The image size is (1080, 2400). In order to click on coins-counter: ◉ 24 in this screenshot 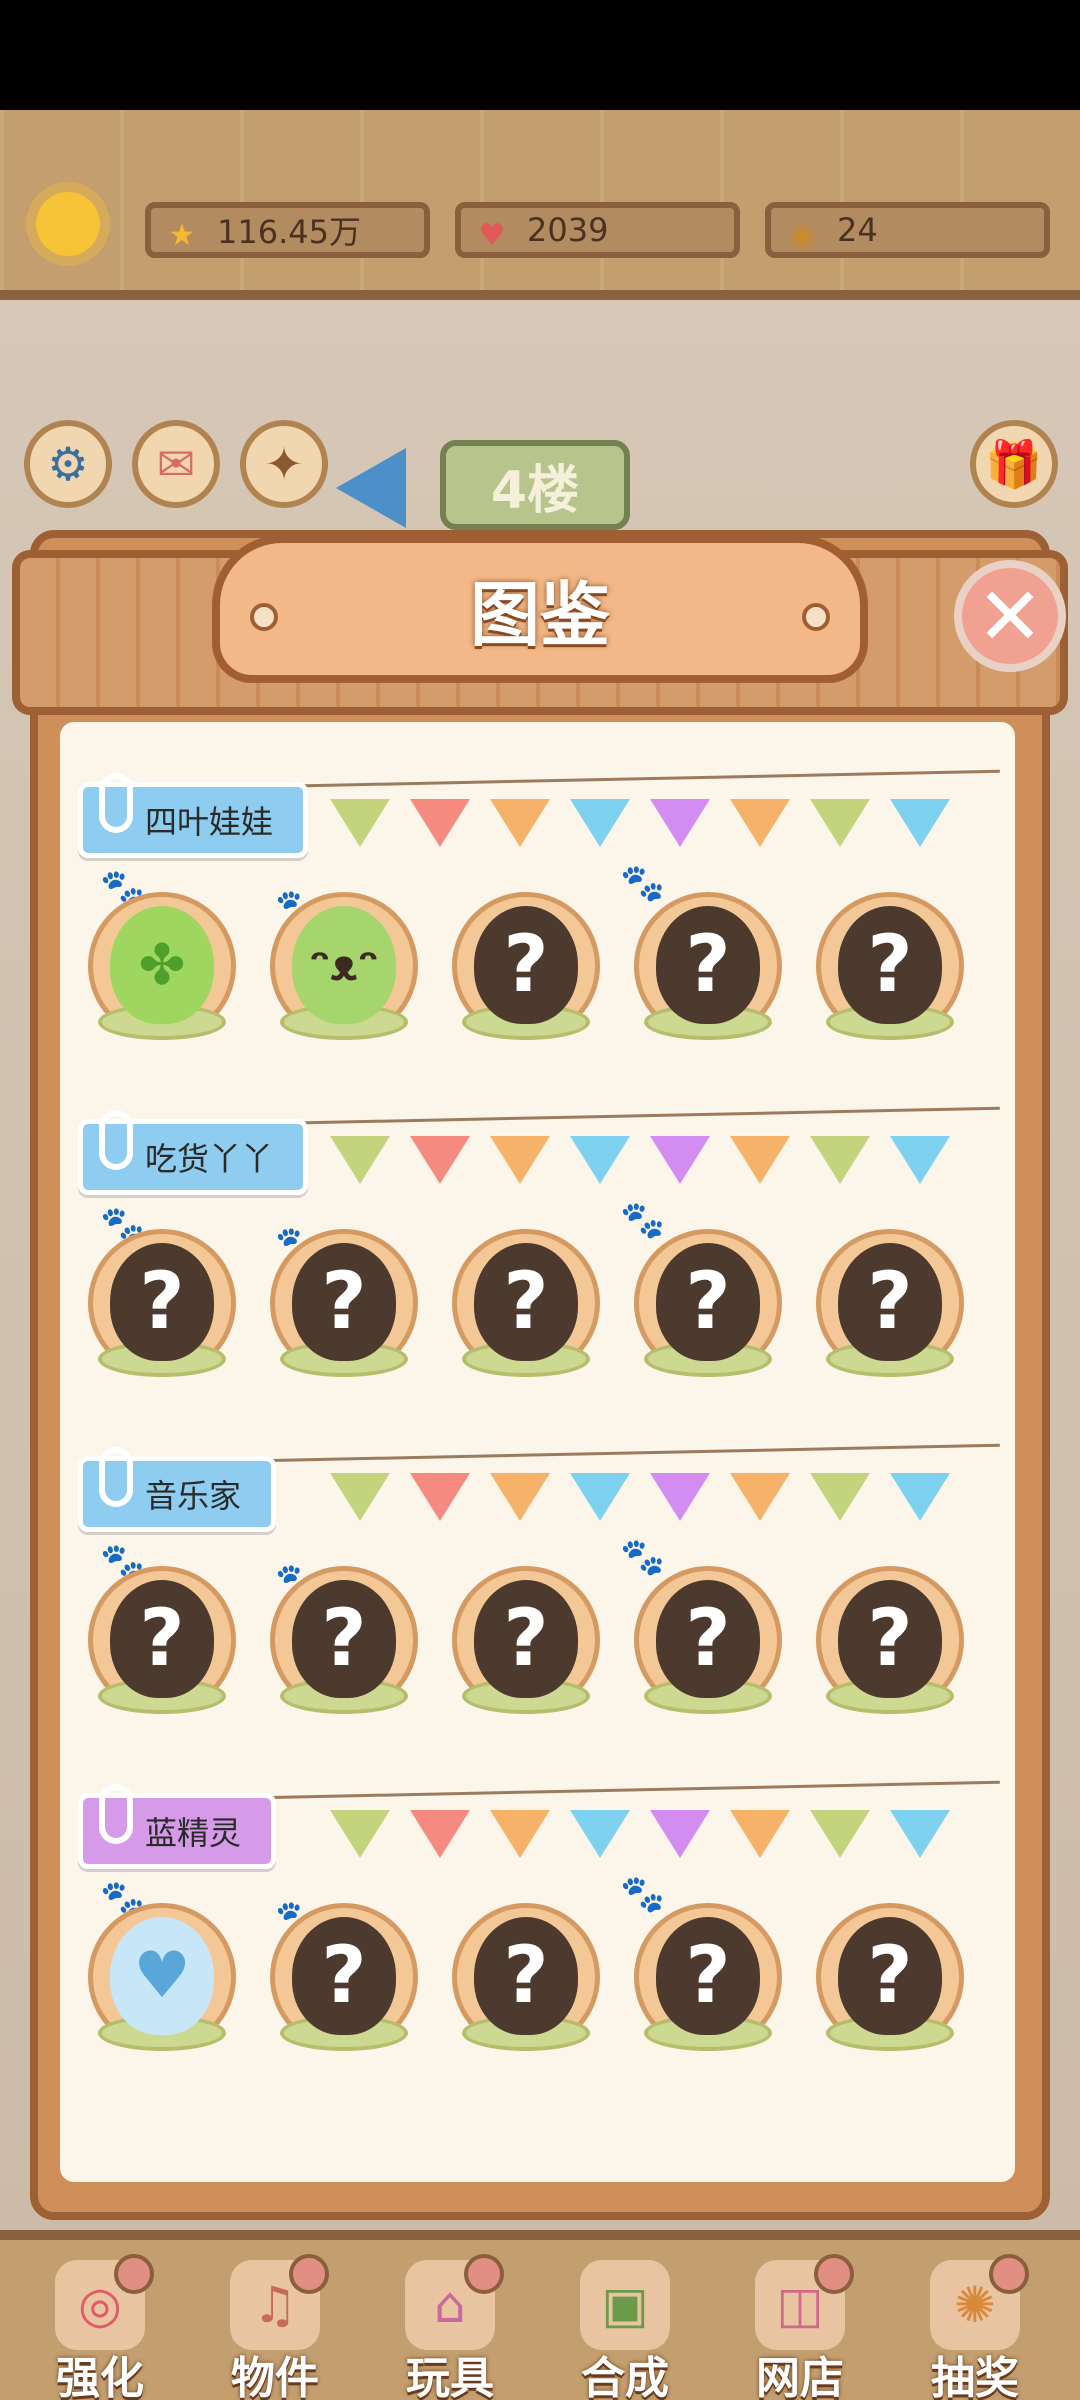, I will do `click(907, 230)`.